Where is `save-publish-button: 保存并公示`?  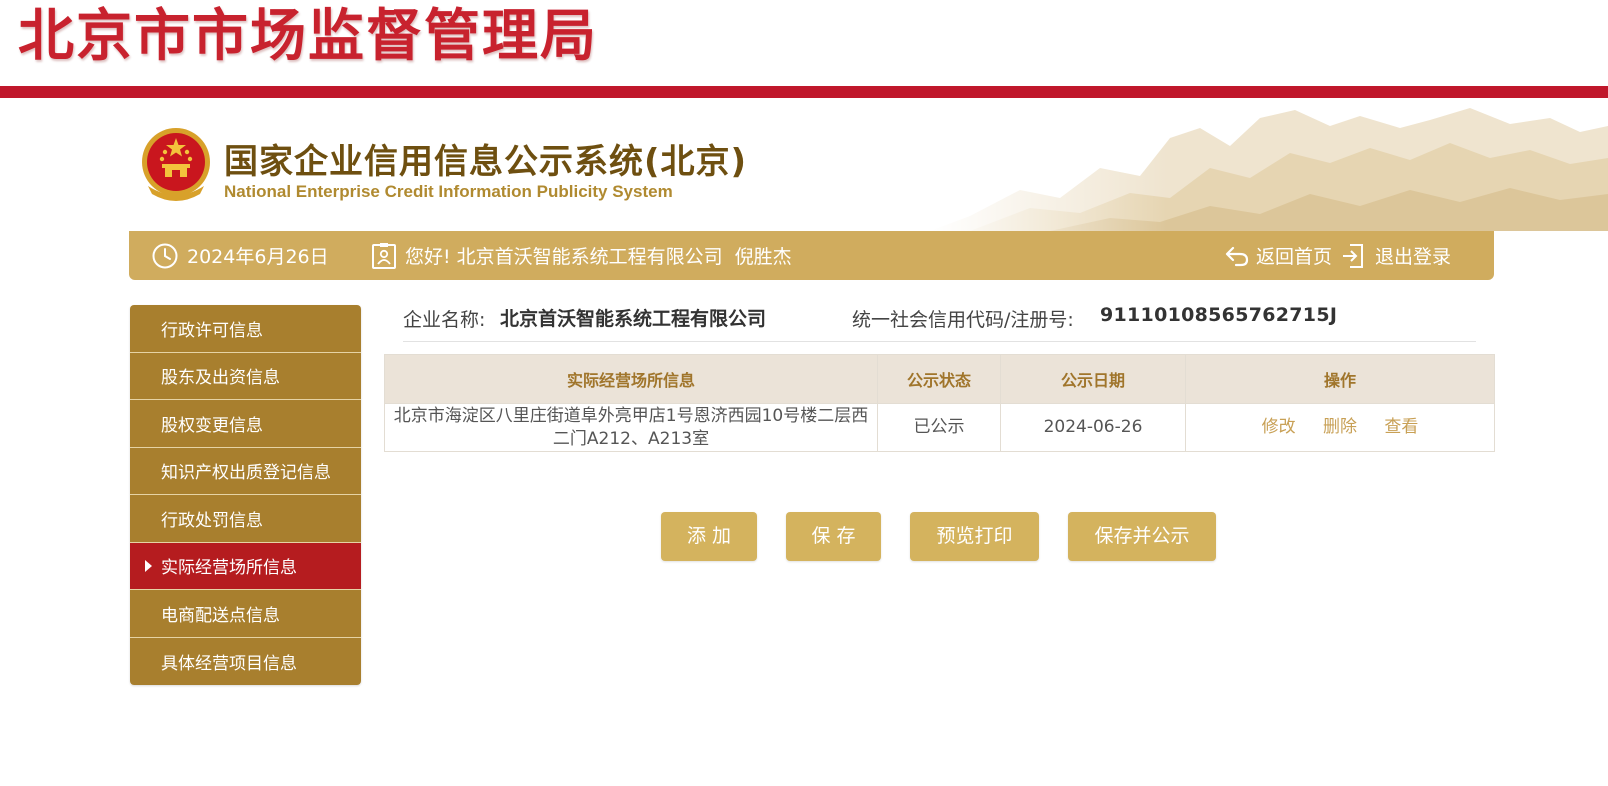
save-publish-button: 保存并公示 is located at coordinates (1142, 536).